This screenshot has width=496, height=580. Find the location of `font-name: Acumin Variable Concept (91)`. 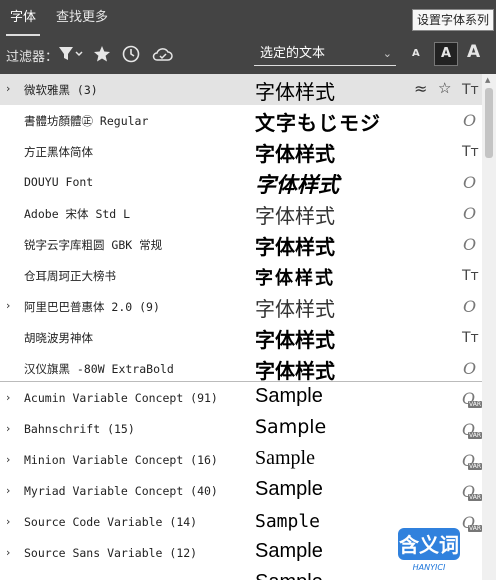

font-name: Acumin Variable Concept (91) is located at coordinates (121, 398).